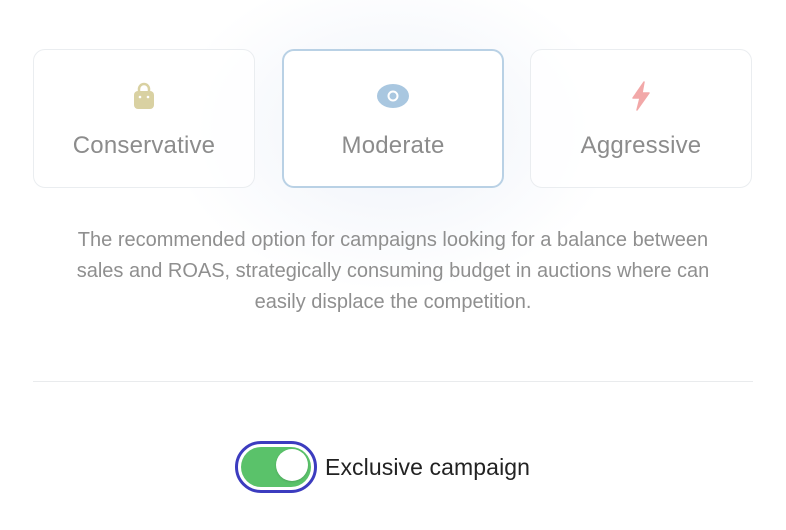 This screenshot has width=786, height=530. What do you see at coordinates (427, 467) in the screenshot?
I see `exclusive-campaign-label: Exclusive campaign` at bounding box center [427, 467].